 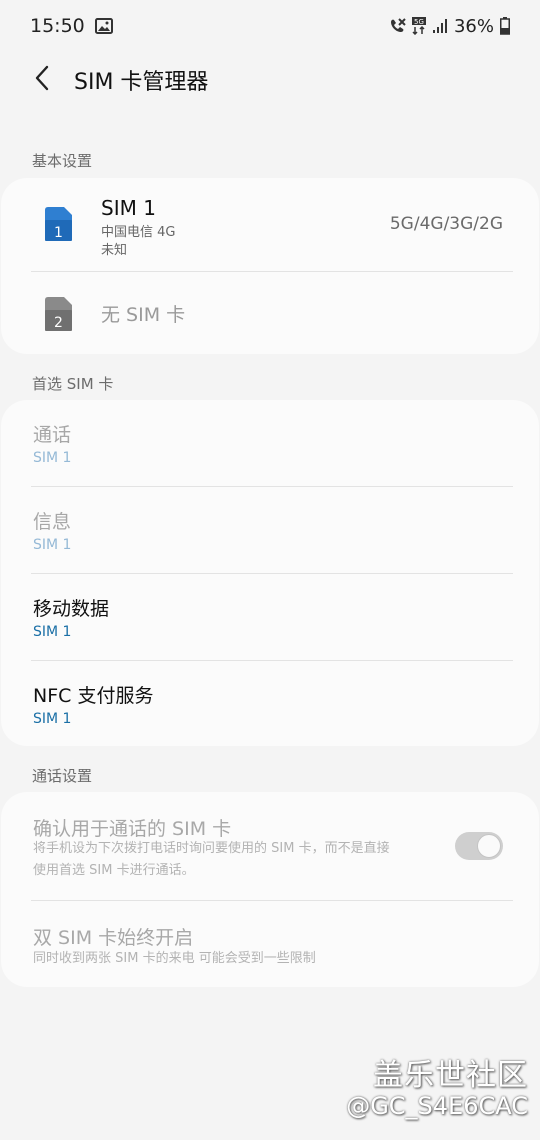 What do you see at coordinates (52, 719) in the screenshot?
I see `pref-value-nfc-payment: SIM 1` at bounding box center [52, 719].